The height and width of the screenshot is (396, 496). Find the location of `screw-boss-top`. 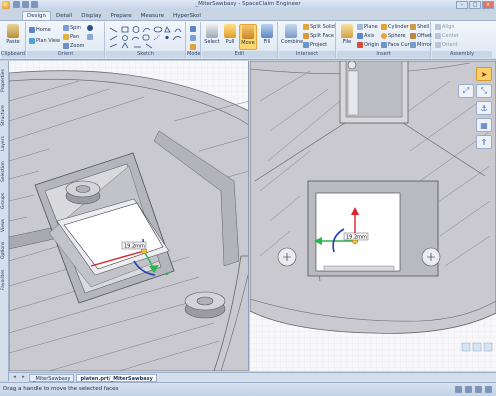

screw-boss-top is located at coordinates (83, 192).